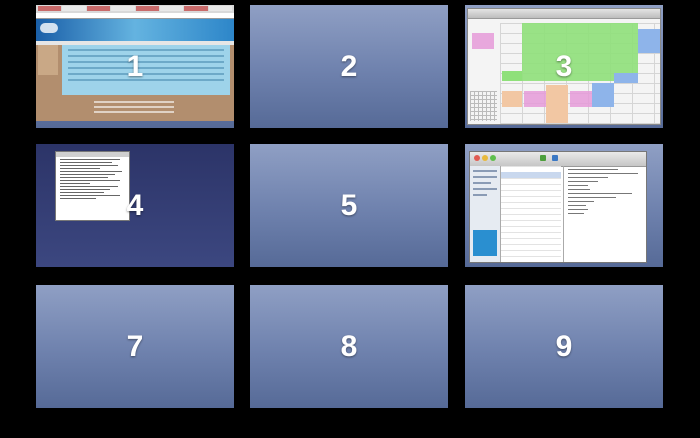 This screenshot has height=438, width=700. I want to click on browser-tab-strip, so click(135, 9).